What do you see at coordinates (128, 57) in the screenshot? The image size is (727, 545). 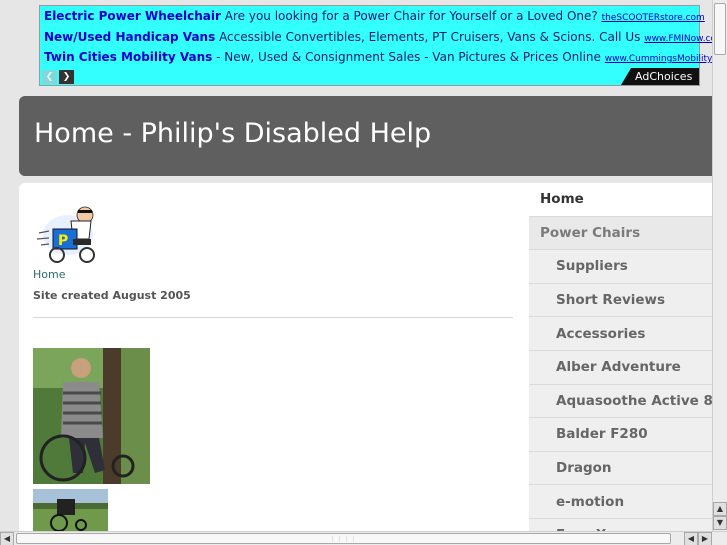 I see `ad-title: Twin Cities Mobility Vans` at bounding box center [128, 57].